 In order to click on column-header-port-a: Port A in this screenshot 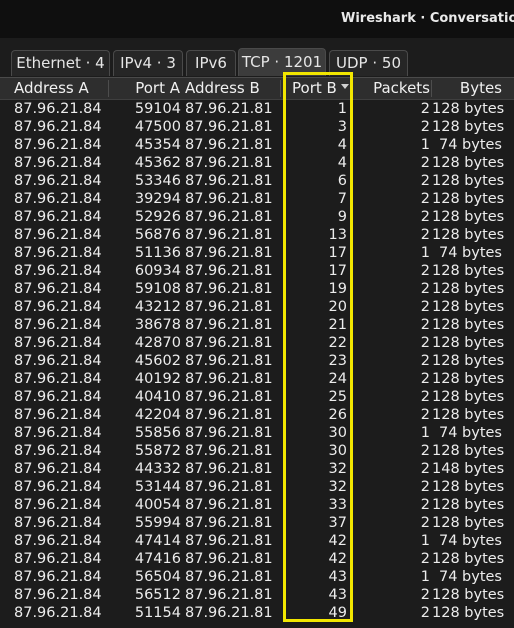, I will do `click(145, 88)`.